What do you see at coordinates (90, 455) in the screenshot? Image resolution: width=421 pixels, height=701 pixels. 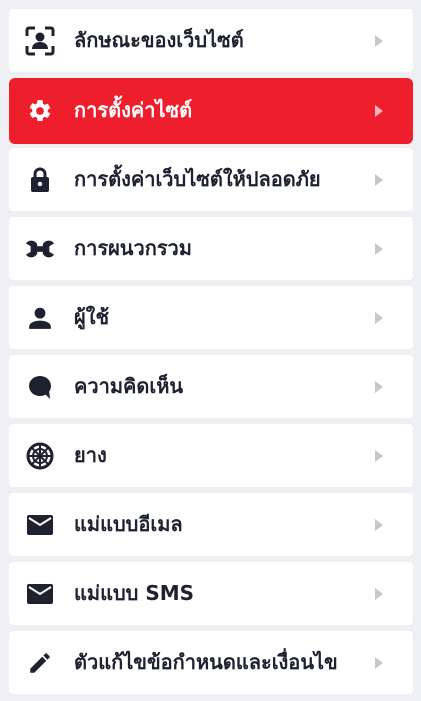 I see `menu-item-label: ยาง` at bounding box center [90, 455].